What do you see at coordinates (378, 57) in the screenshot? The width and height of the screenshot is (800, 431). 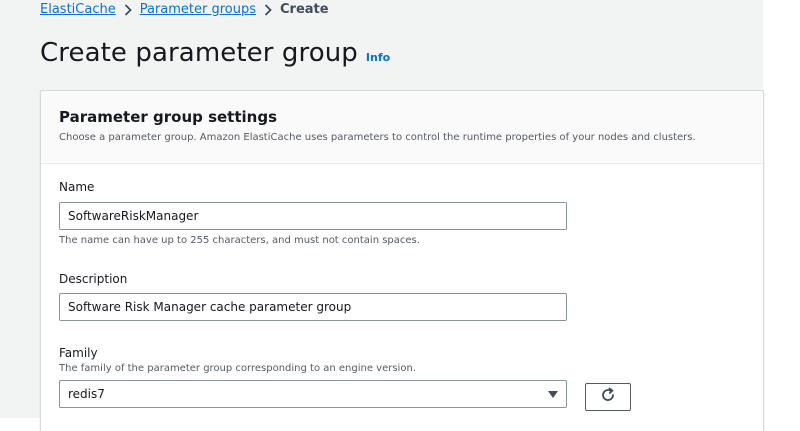 I see `info-link: Info` at bounding box center [378, 57].